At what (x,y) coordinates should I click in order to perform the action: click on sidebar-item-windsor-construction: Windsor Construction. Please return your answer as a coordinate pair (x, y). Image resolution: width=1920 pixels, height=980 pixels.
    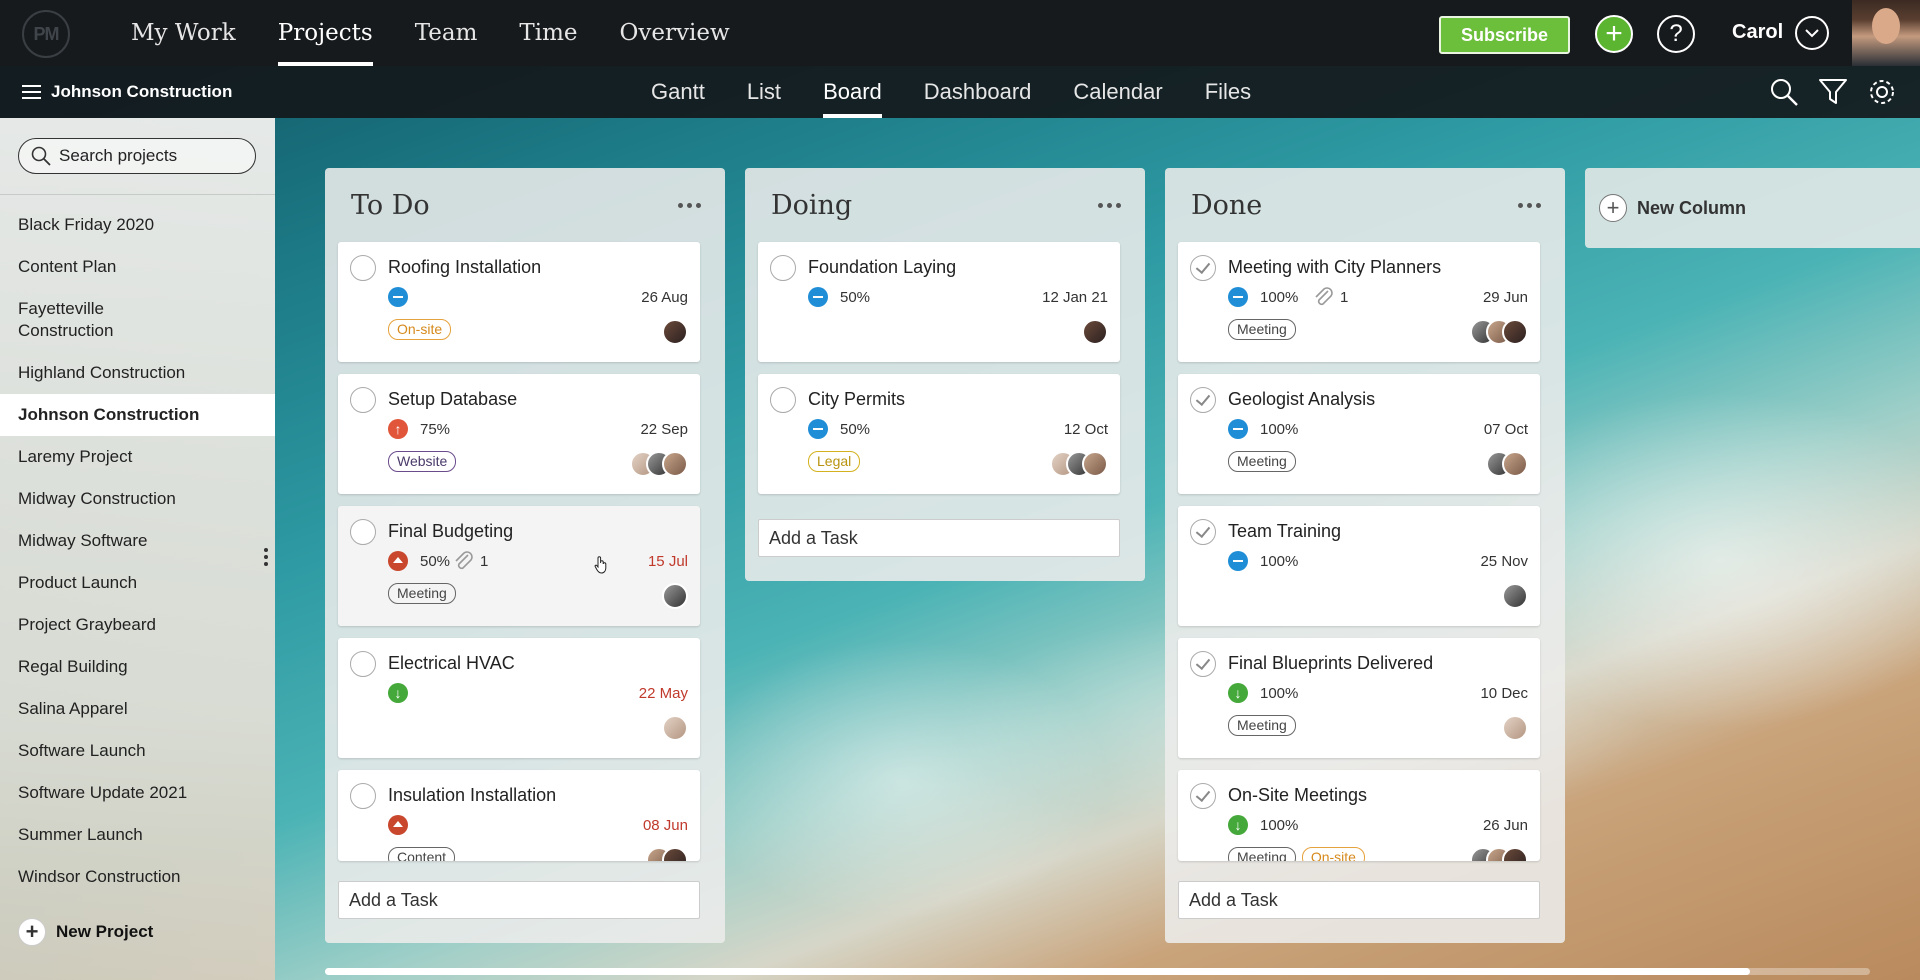
    Looking at the image, I should click on (137, 877).